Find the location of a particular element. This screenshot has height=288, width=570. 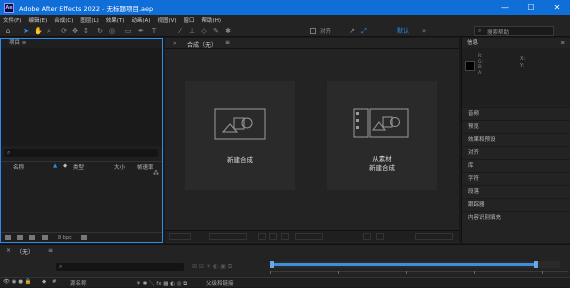

lock-icon: » is located at coordinates (175, 43).